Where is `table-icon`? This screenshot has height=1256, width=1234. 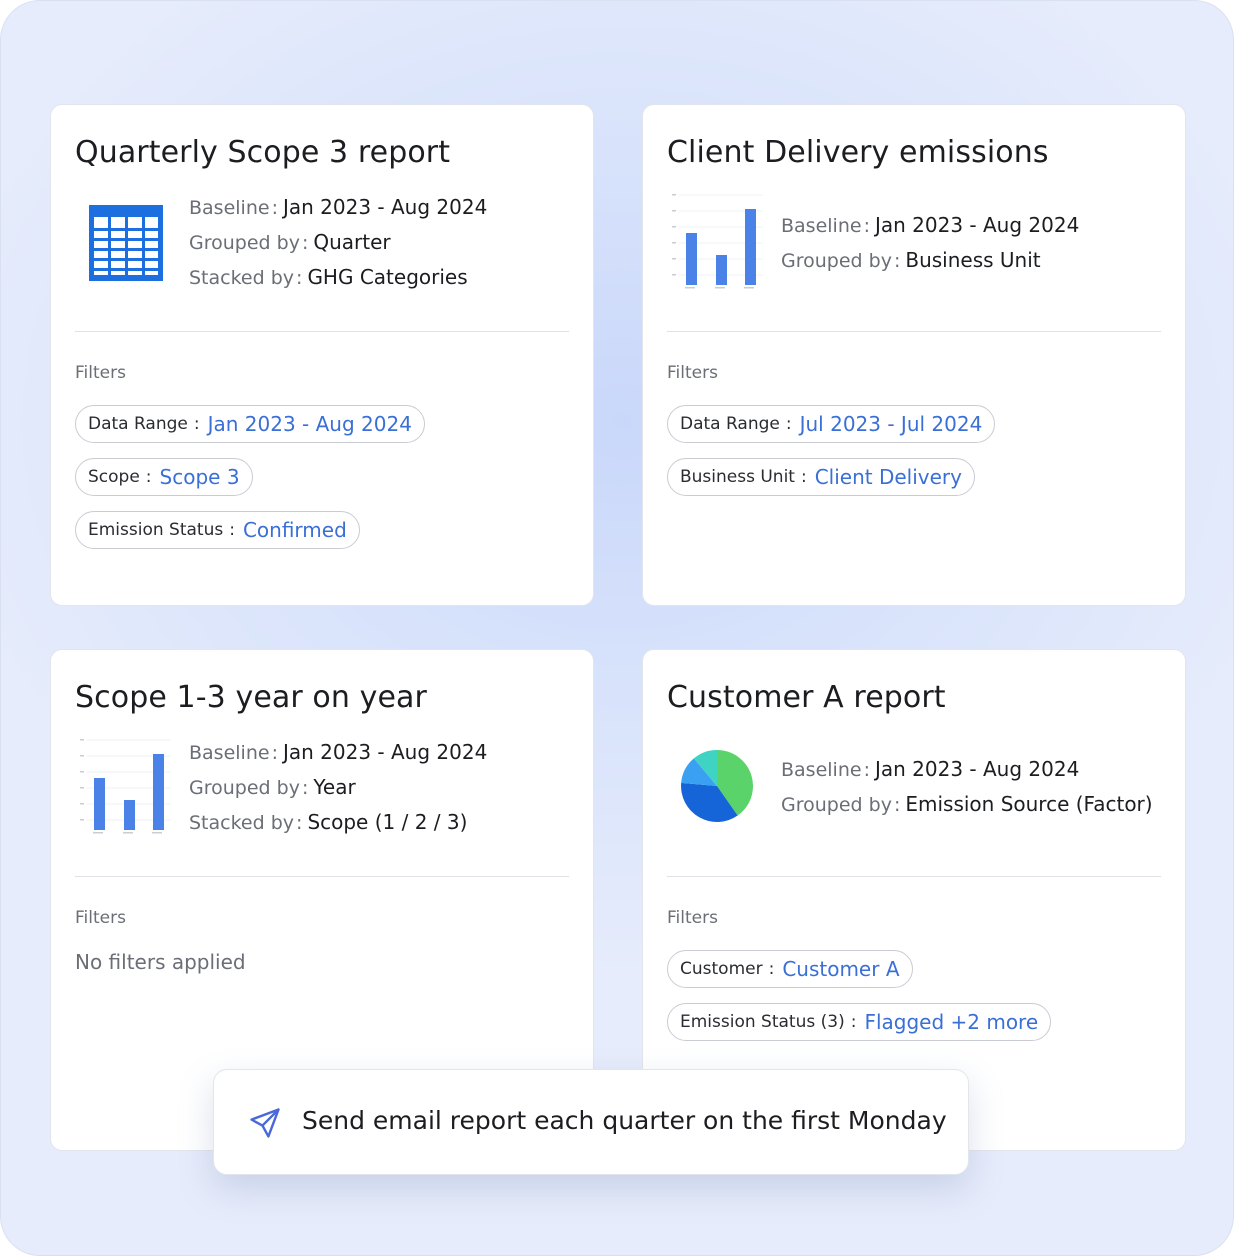 table-icon is located at coordinates (126, 243).